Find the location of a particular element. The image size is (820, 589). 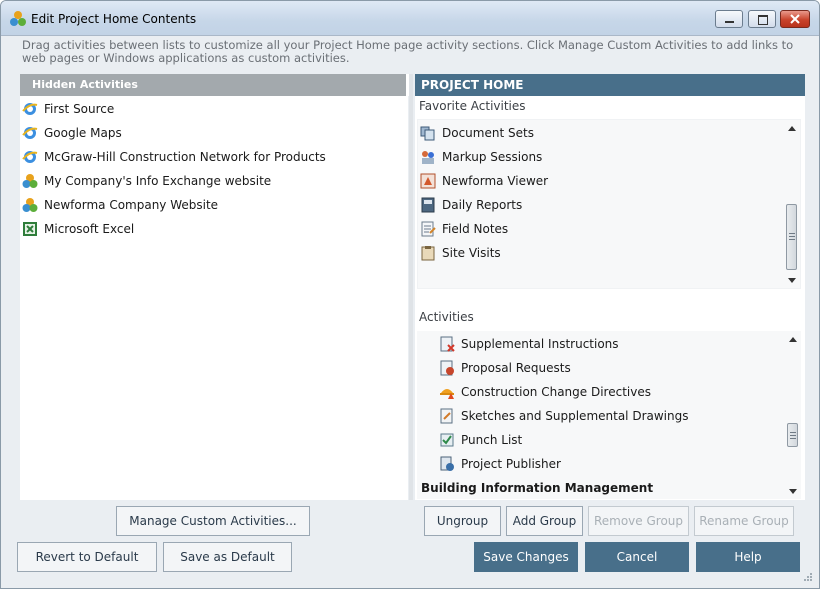

title-bar: Edit Project Home Contents is located at coordinates (410, 18).